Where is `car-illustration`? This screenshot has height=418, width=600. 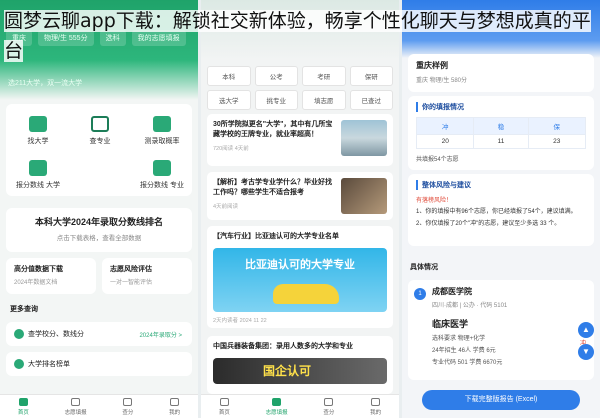
car-illustration is located at coordinates (306, 294).